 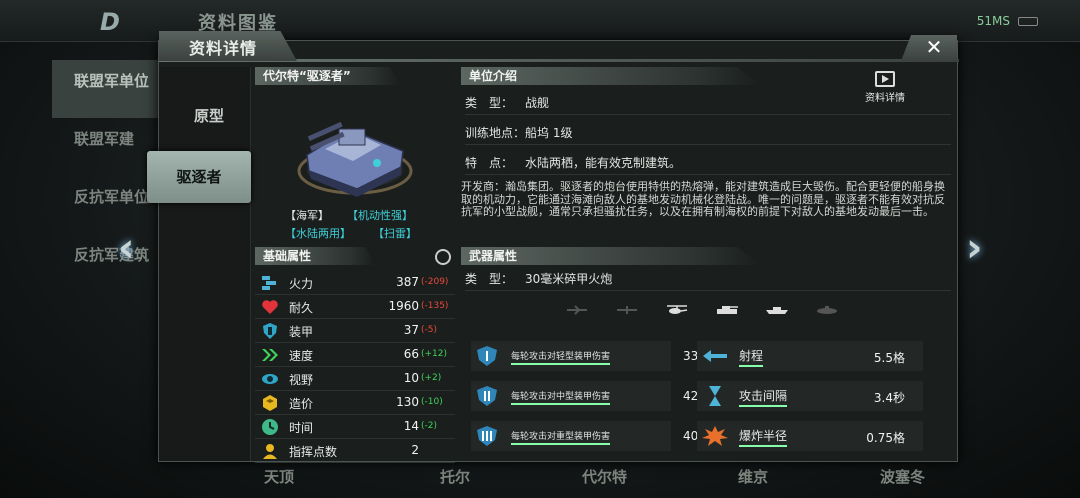 What do you see at coordinates (981, 249) in the screenshot?
I see `next-arrow-icon: ›` at bounding box center [981, 249].